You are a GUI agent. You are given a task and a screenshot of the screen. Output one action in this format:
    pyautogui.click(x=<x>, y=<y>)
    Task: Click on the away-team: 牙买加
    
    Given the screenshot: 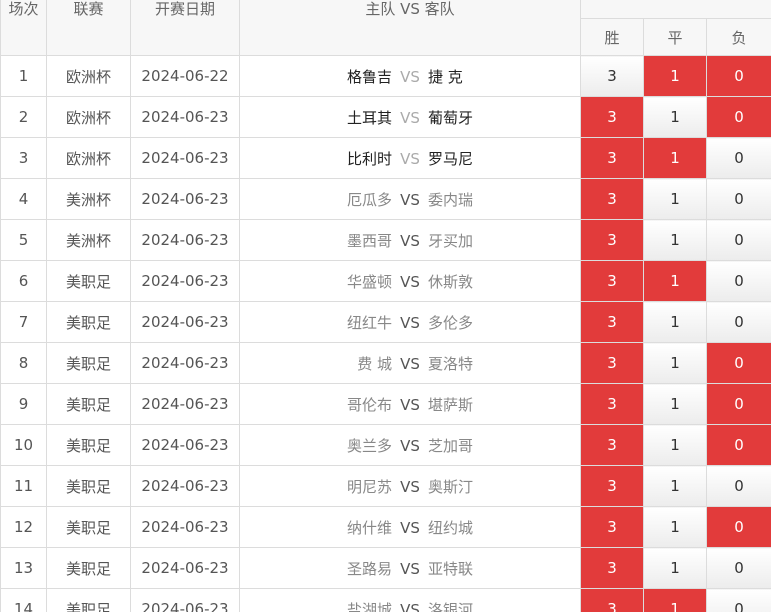 What is the action you would take?
    pyautogui.click(x=451, y=240)
    